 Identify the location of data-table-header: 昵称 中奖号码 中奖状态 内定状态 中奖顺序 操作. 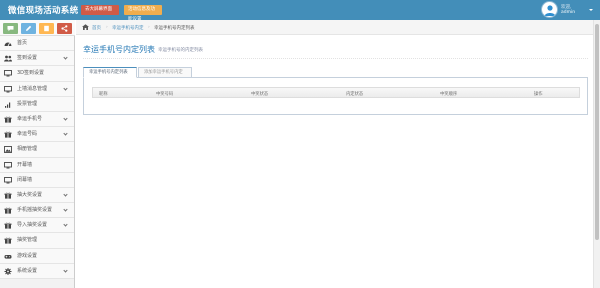
(336, 92).